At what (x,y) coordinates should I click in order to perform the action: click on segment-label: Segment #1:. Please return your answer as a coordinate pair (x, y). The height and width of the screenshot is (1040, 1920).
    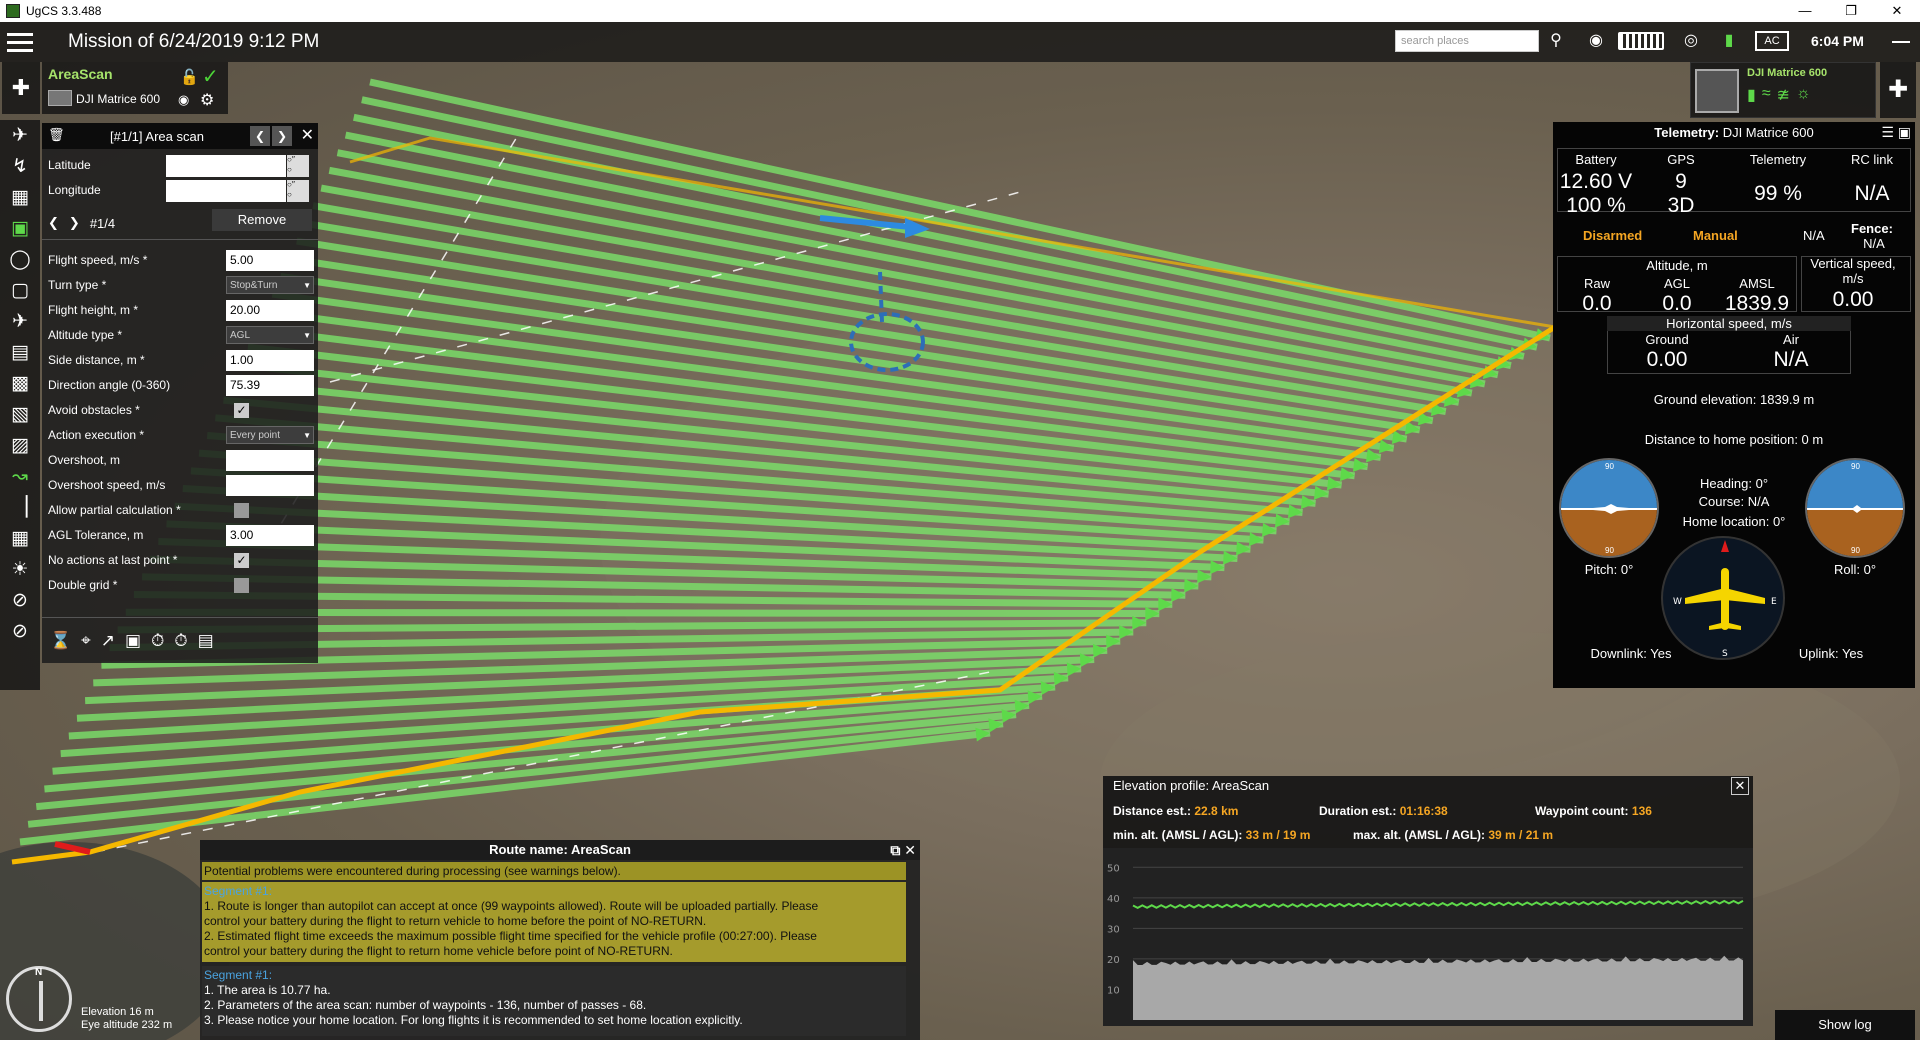
    Looking at the image, I should click on (238, 975).